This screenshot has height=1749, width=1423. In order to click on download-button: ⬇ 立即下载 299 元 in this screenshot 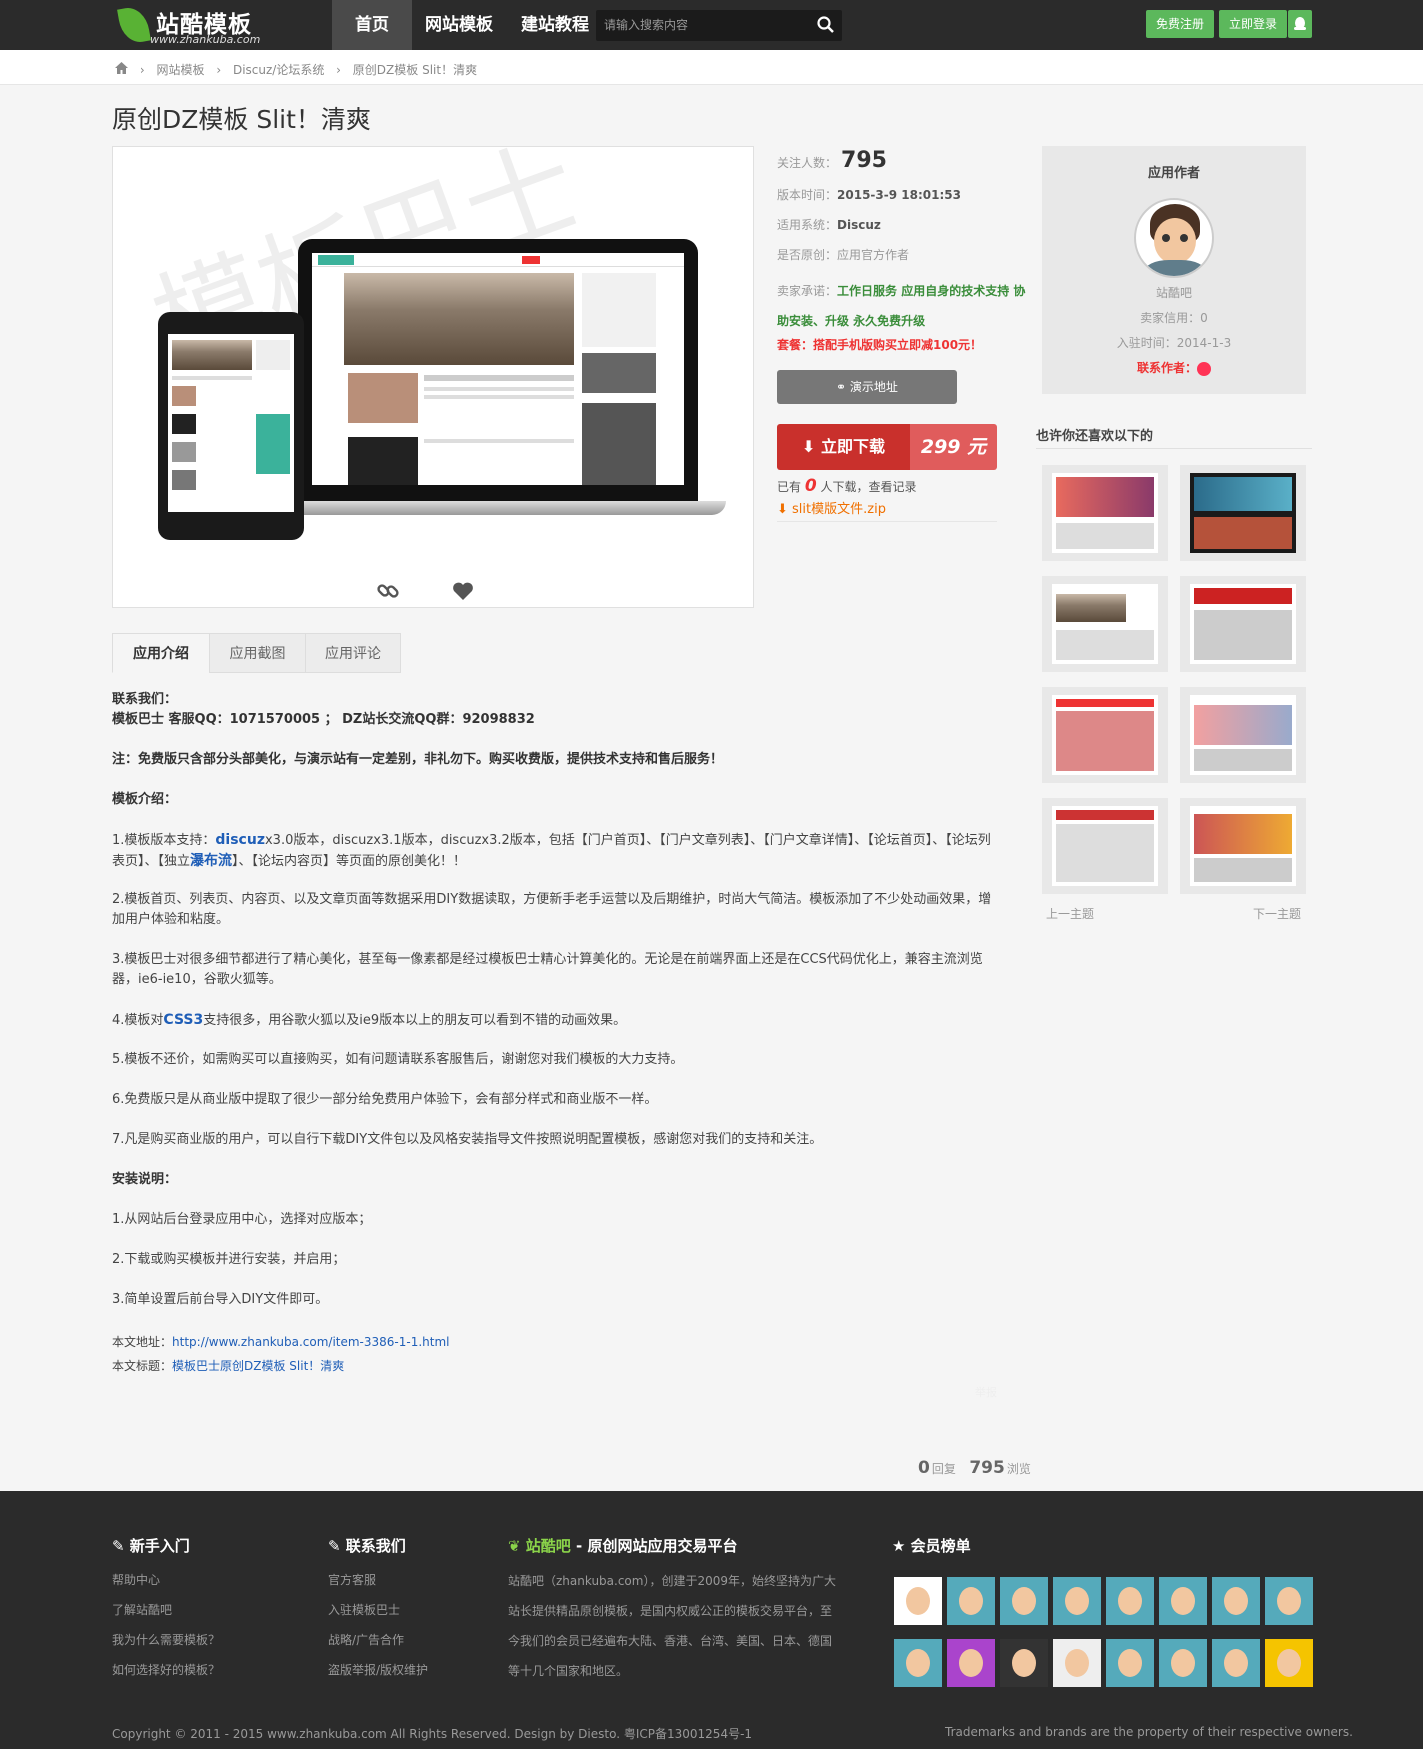, I will do `click(887, 447)`.